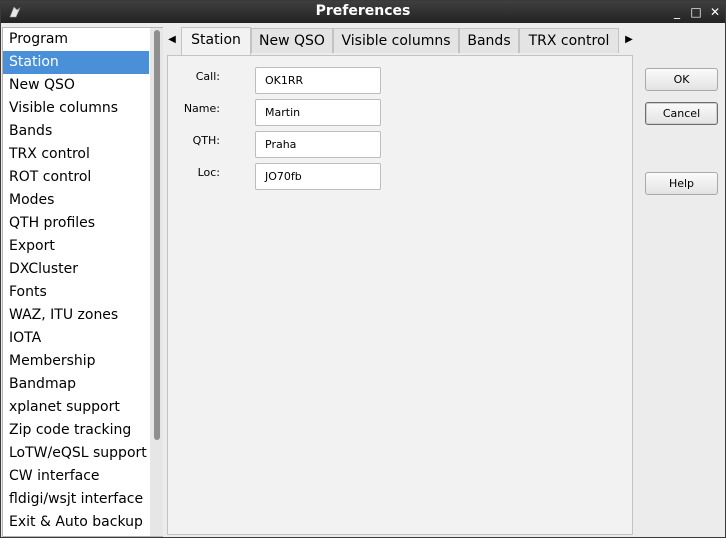 The image size is (726, 538). I want to click on tab-scroll-left-icon: ◀, so click(172, 40).